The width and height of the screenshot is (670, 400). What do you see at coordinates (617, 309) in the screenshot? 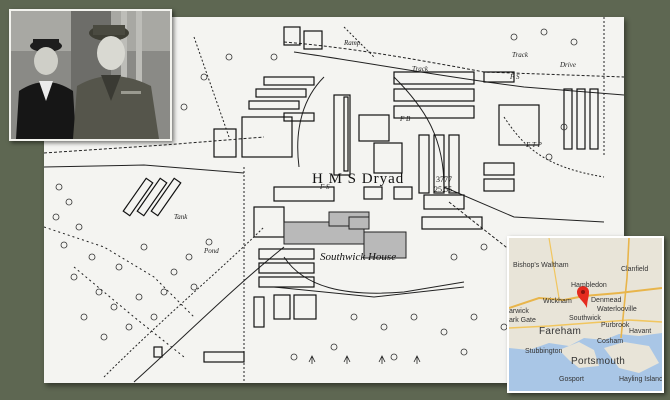
I see `town-waterlooville: Waterlooville` at bounding box center [617, 309].